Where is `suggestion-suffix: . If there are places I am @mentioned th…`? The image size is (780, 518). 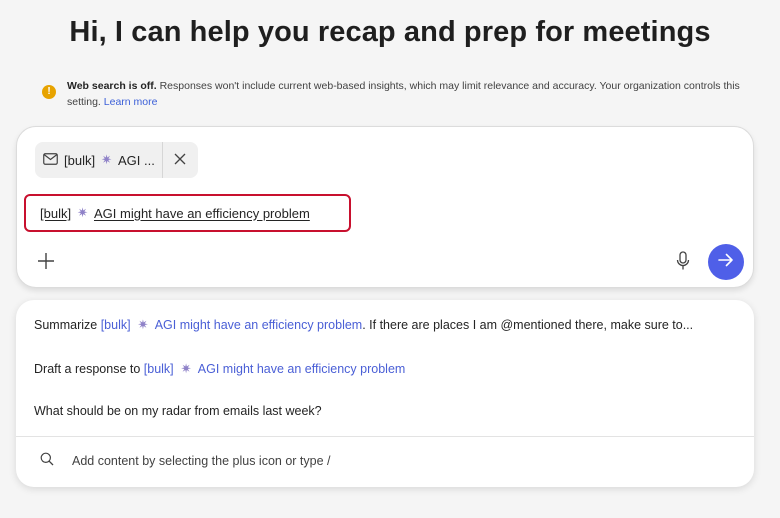
suggestion-suffix: . If there are places I am @mentioned th… is located at coordinates (528, 325).